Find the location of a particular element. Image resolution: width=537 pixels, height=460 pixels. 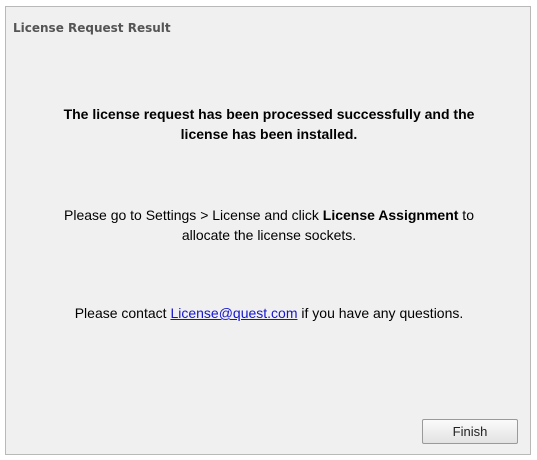

success-message-line-2: license has been installed. is located at coordinates (269, 134).